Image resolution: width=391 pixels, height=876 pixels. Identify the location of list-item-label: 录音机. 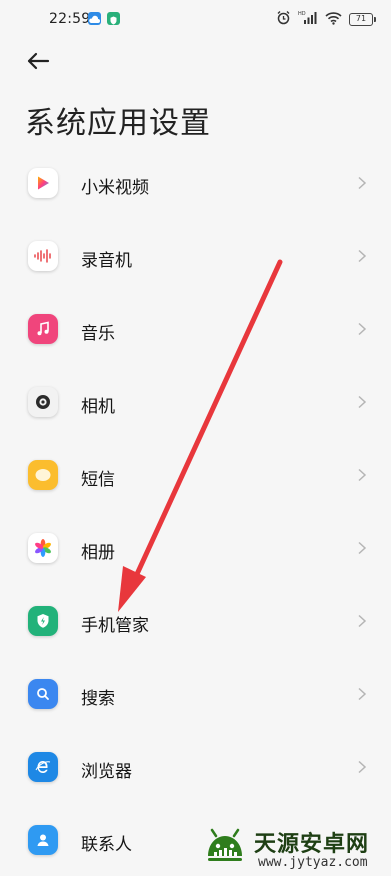
(106, 261).